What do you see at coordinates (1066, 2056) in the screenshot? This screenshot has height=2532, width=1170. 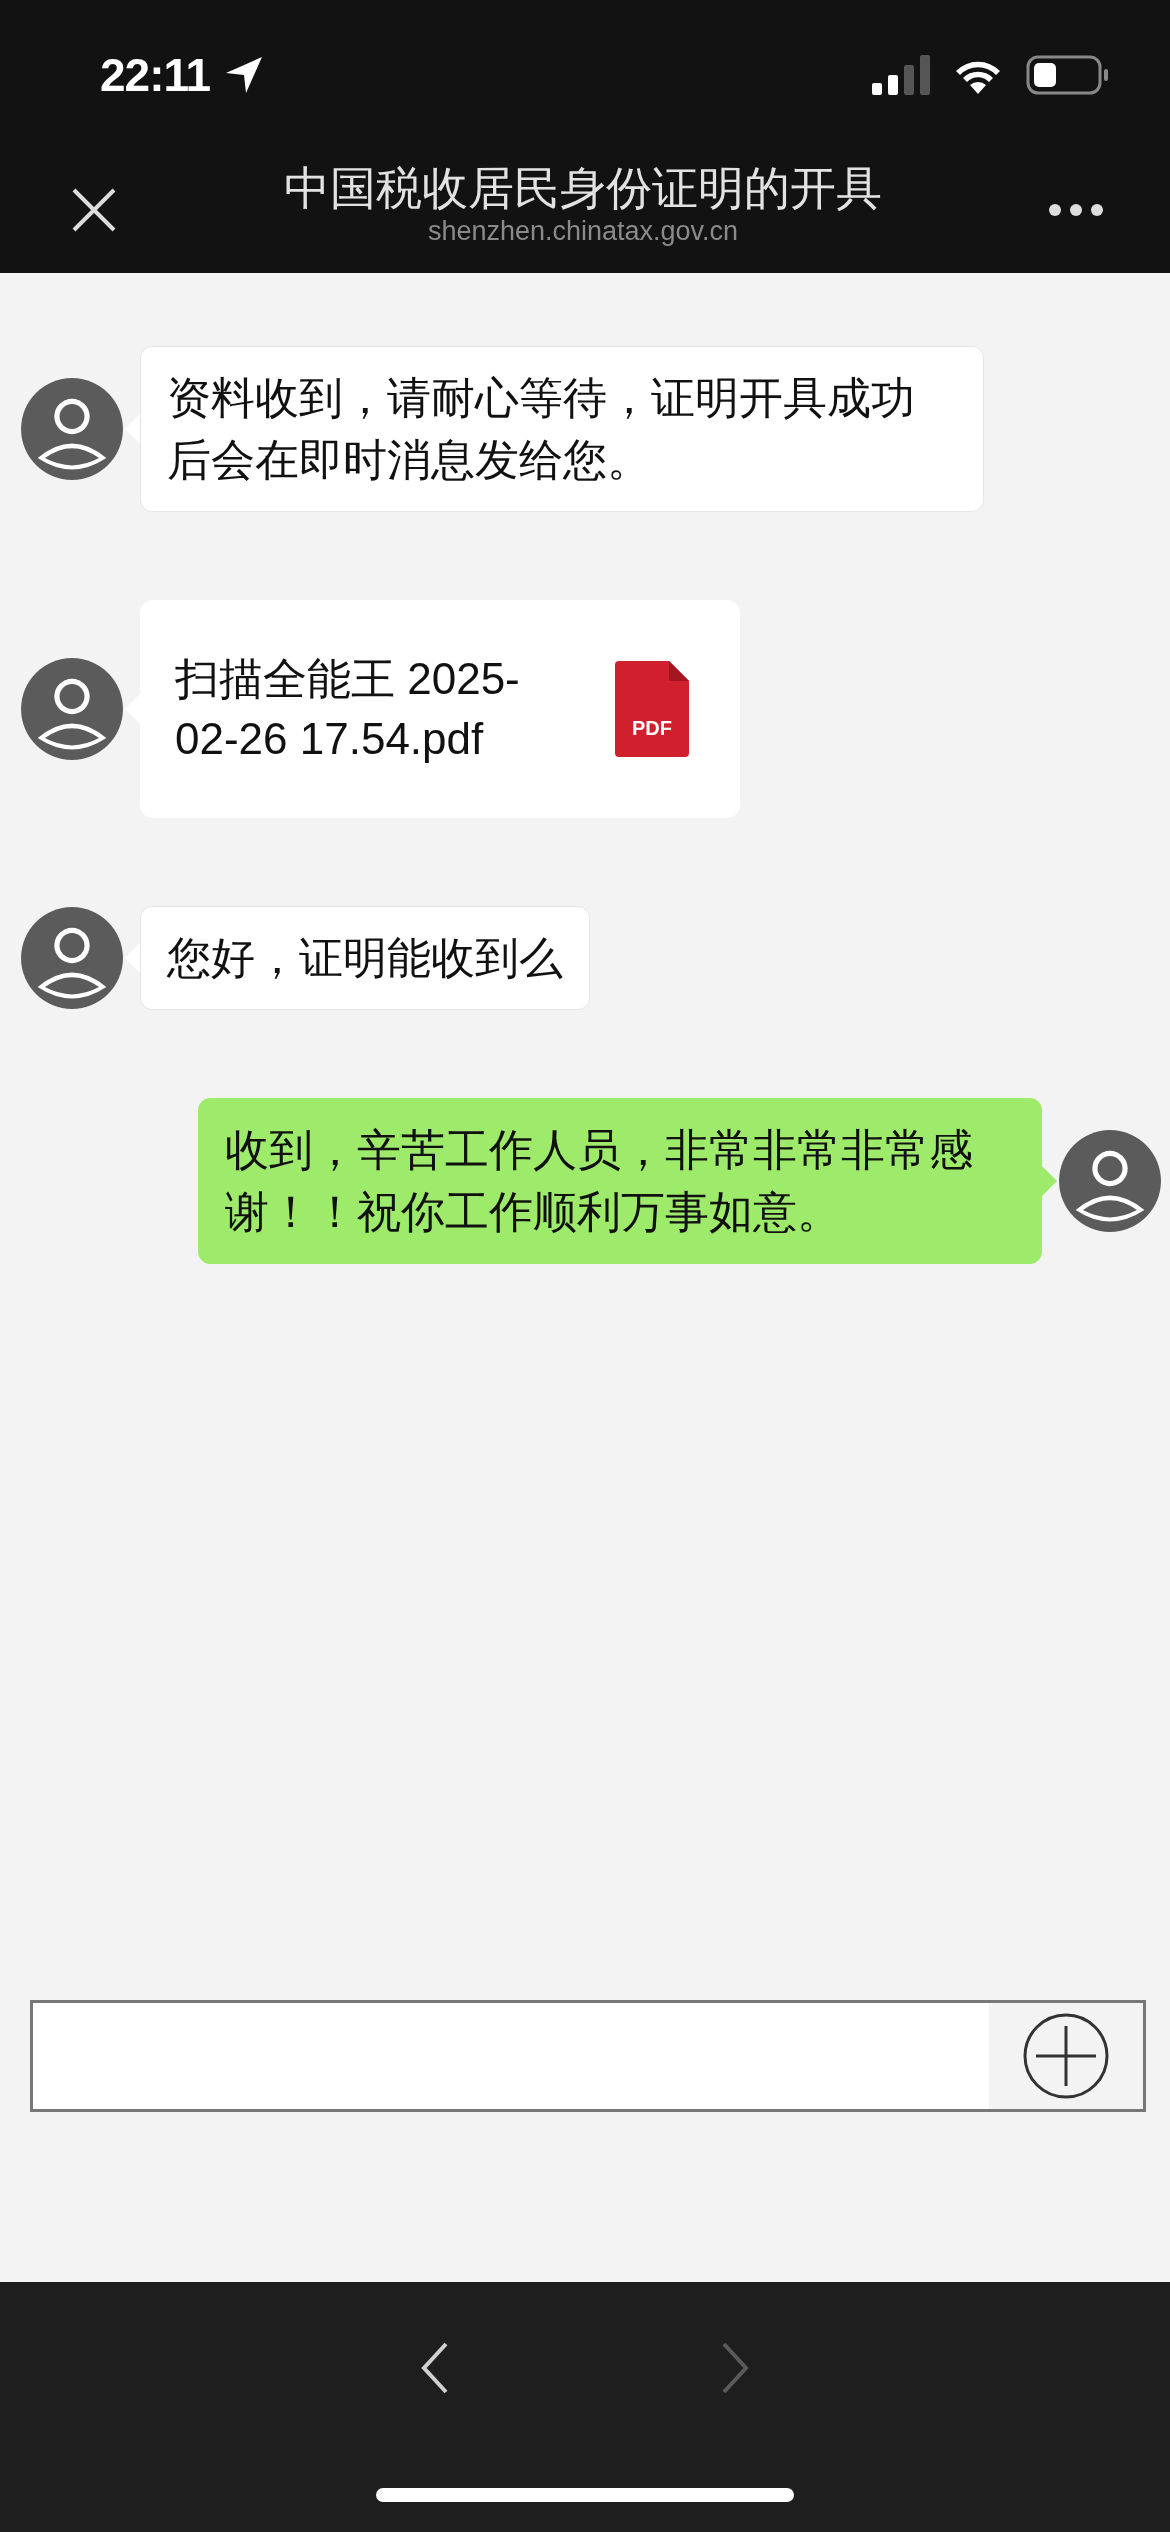 I see `add-button` at bounding box center [1066, 2056].